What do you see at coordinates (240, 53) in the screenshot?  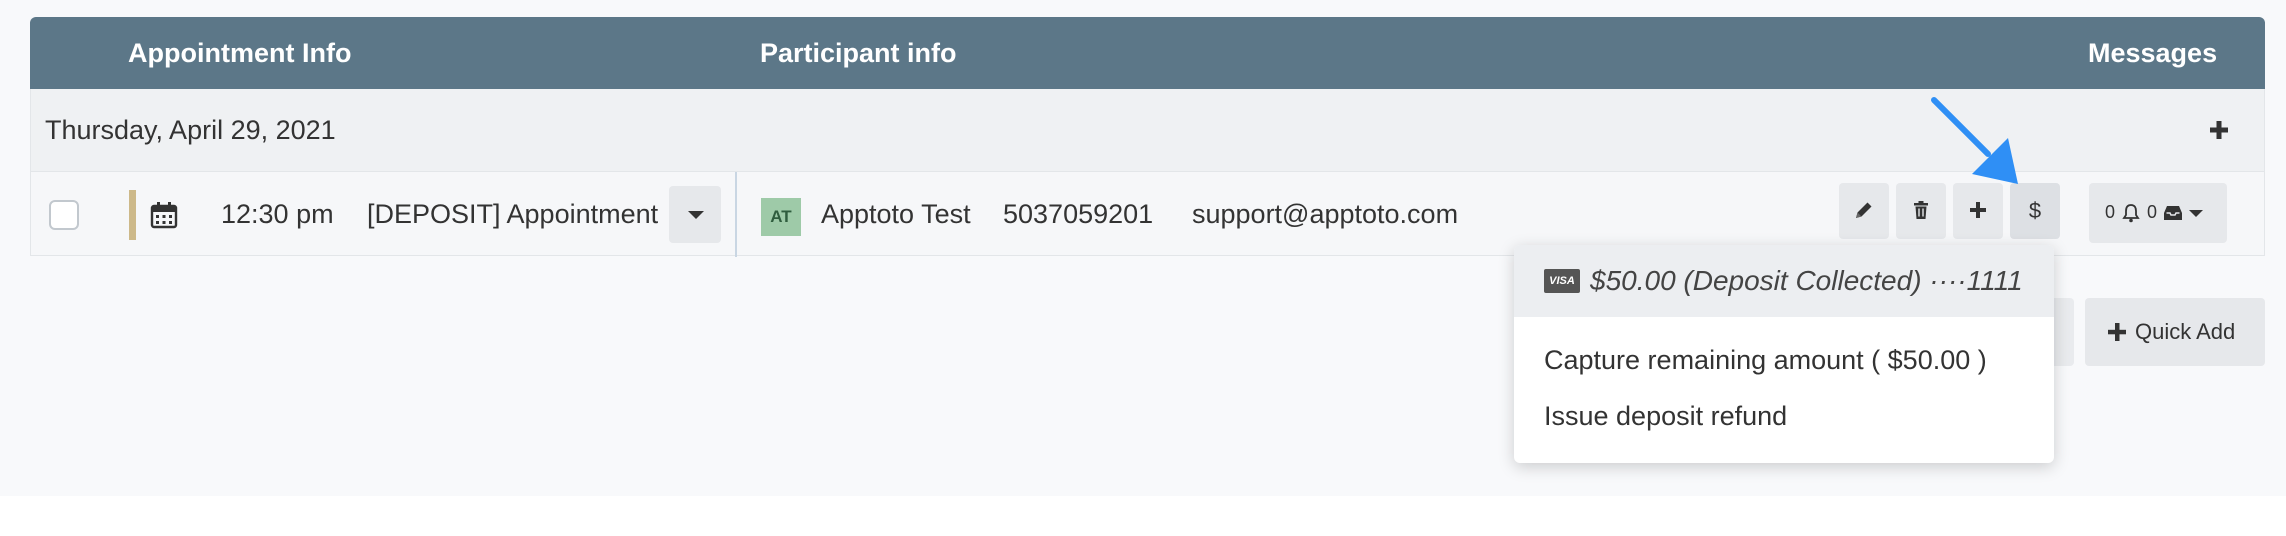 I see `appointment-info-header: Appointment Info` at bounding box center [240, 53].